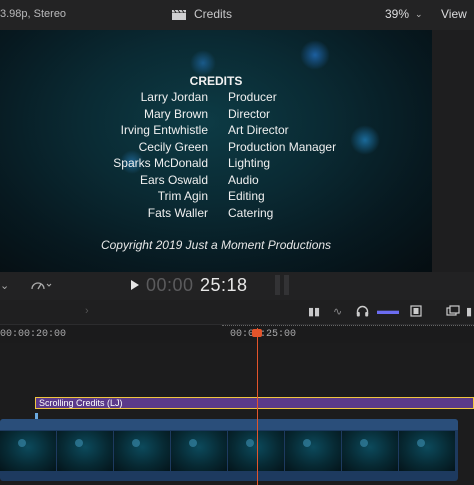  I want to click on title-clip: Scrolling Credits (LJ), so click(254, 403).